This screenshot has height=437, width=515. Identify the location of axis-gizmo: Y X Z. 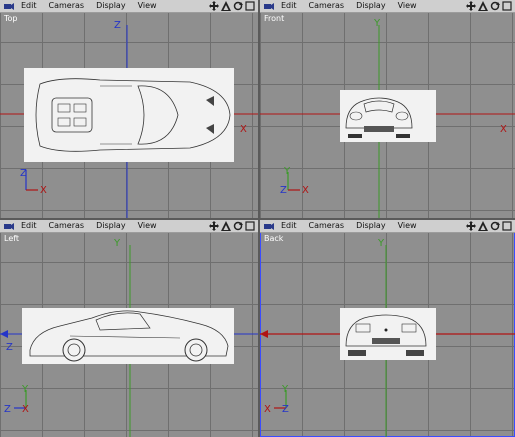
(276, 399).